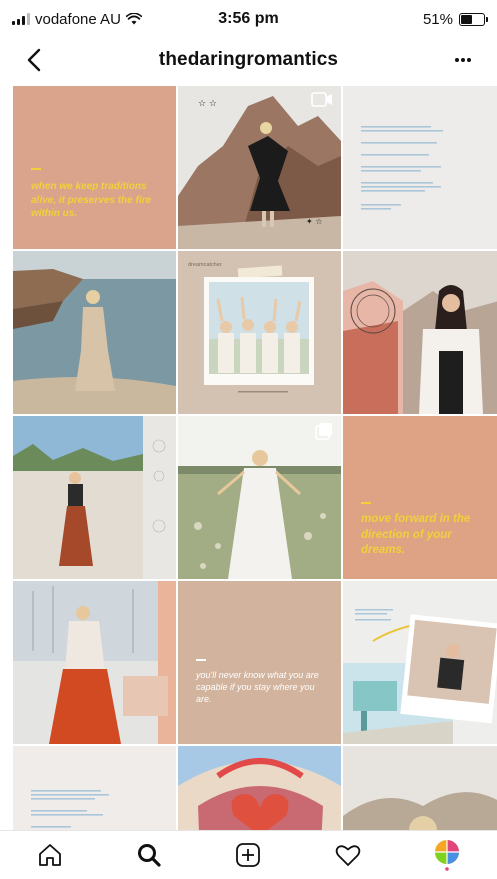  I want to click on battery-icon, so click(473, 19).